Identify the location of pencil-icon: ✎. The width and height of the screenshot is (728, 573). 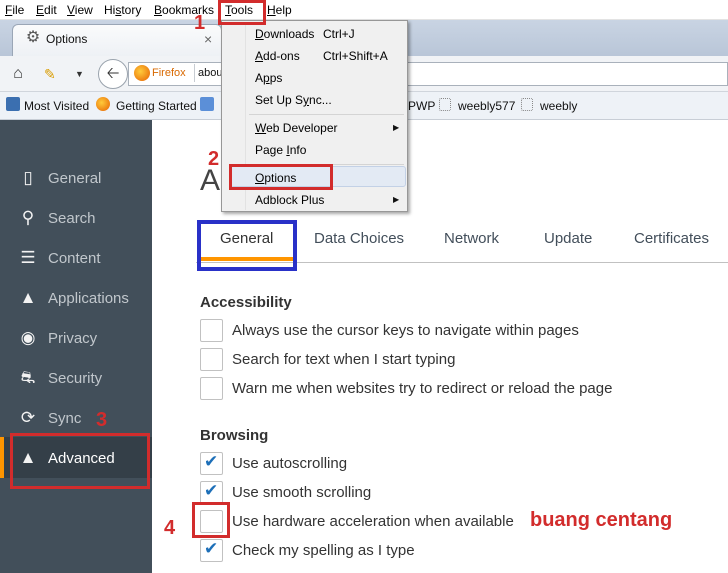
(53, 74).